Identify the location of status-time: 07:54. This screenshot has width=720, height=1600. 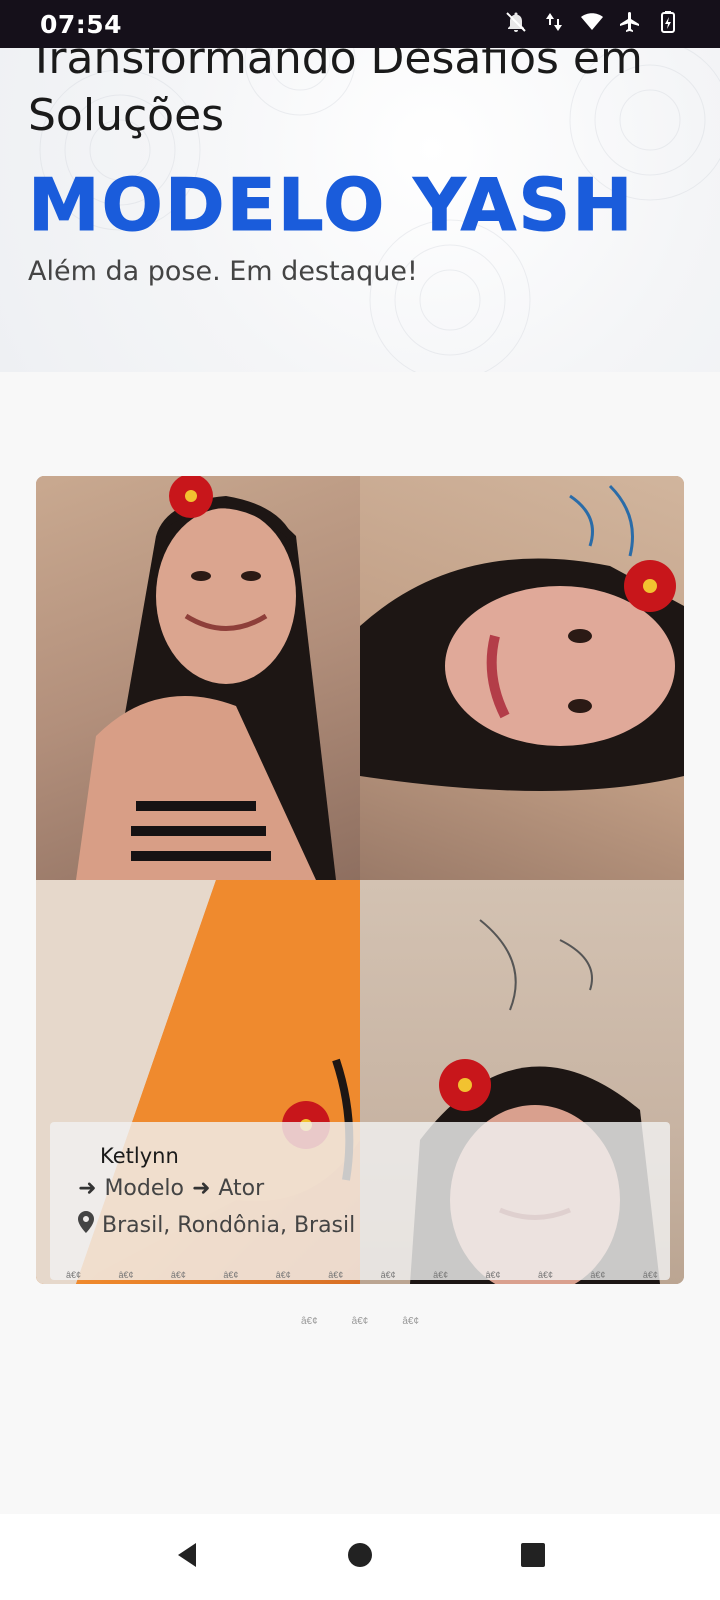
(81, 24).